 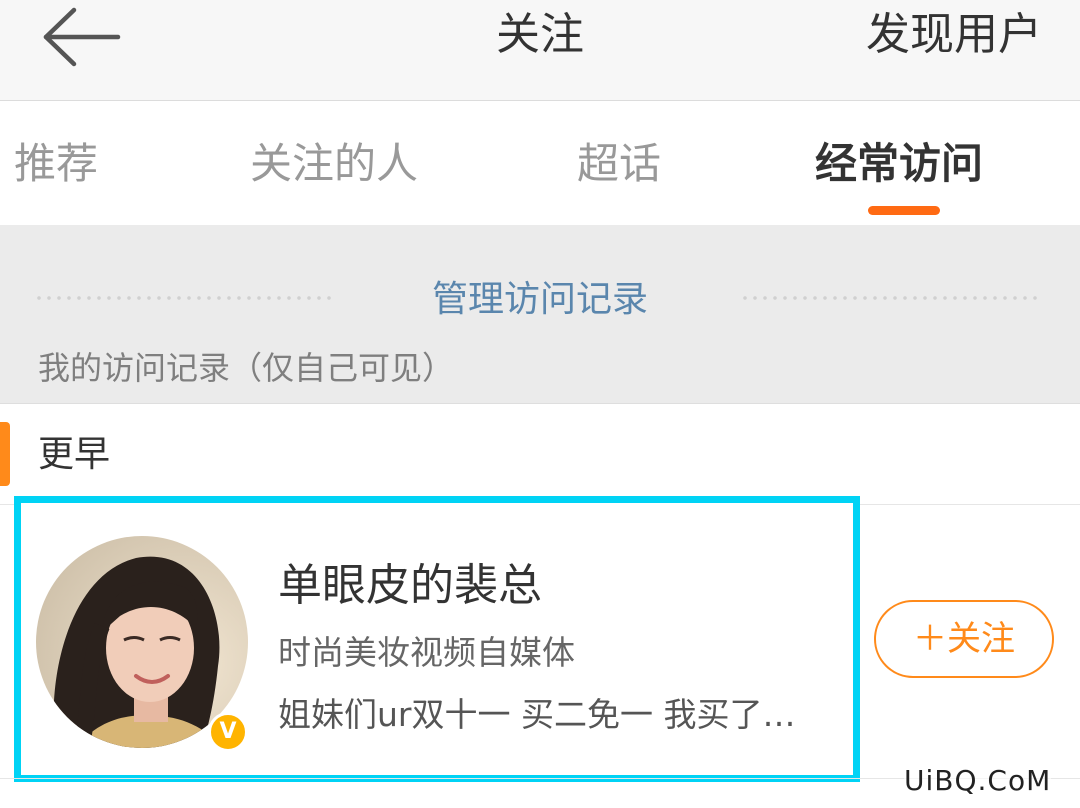 I want to click on watermark: UiBQ.CoM, so click(x=978, y=781).